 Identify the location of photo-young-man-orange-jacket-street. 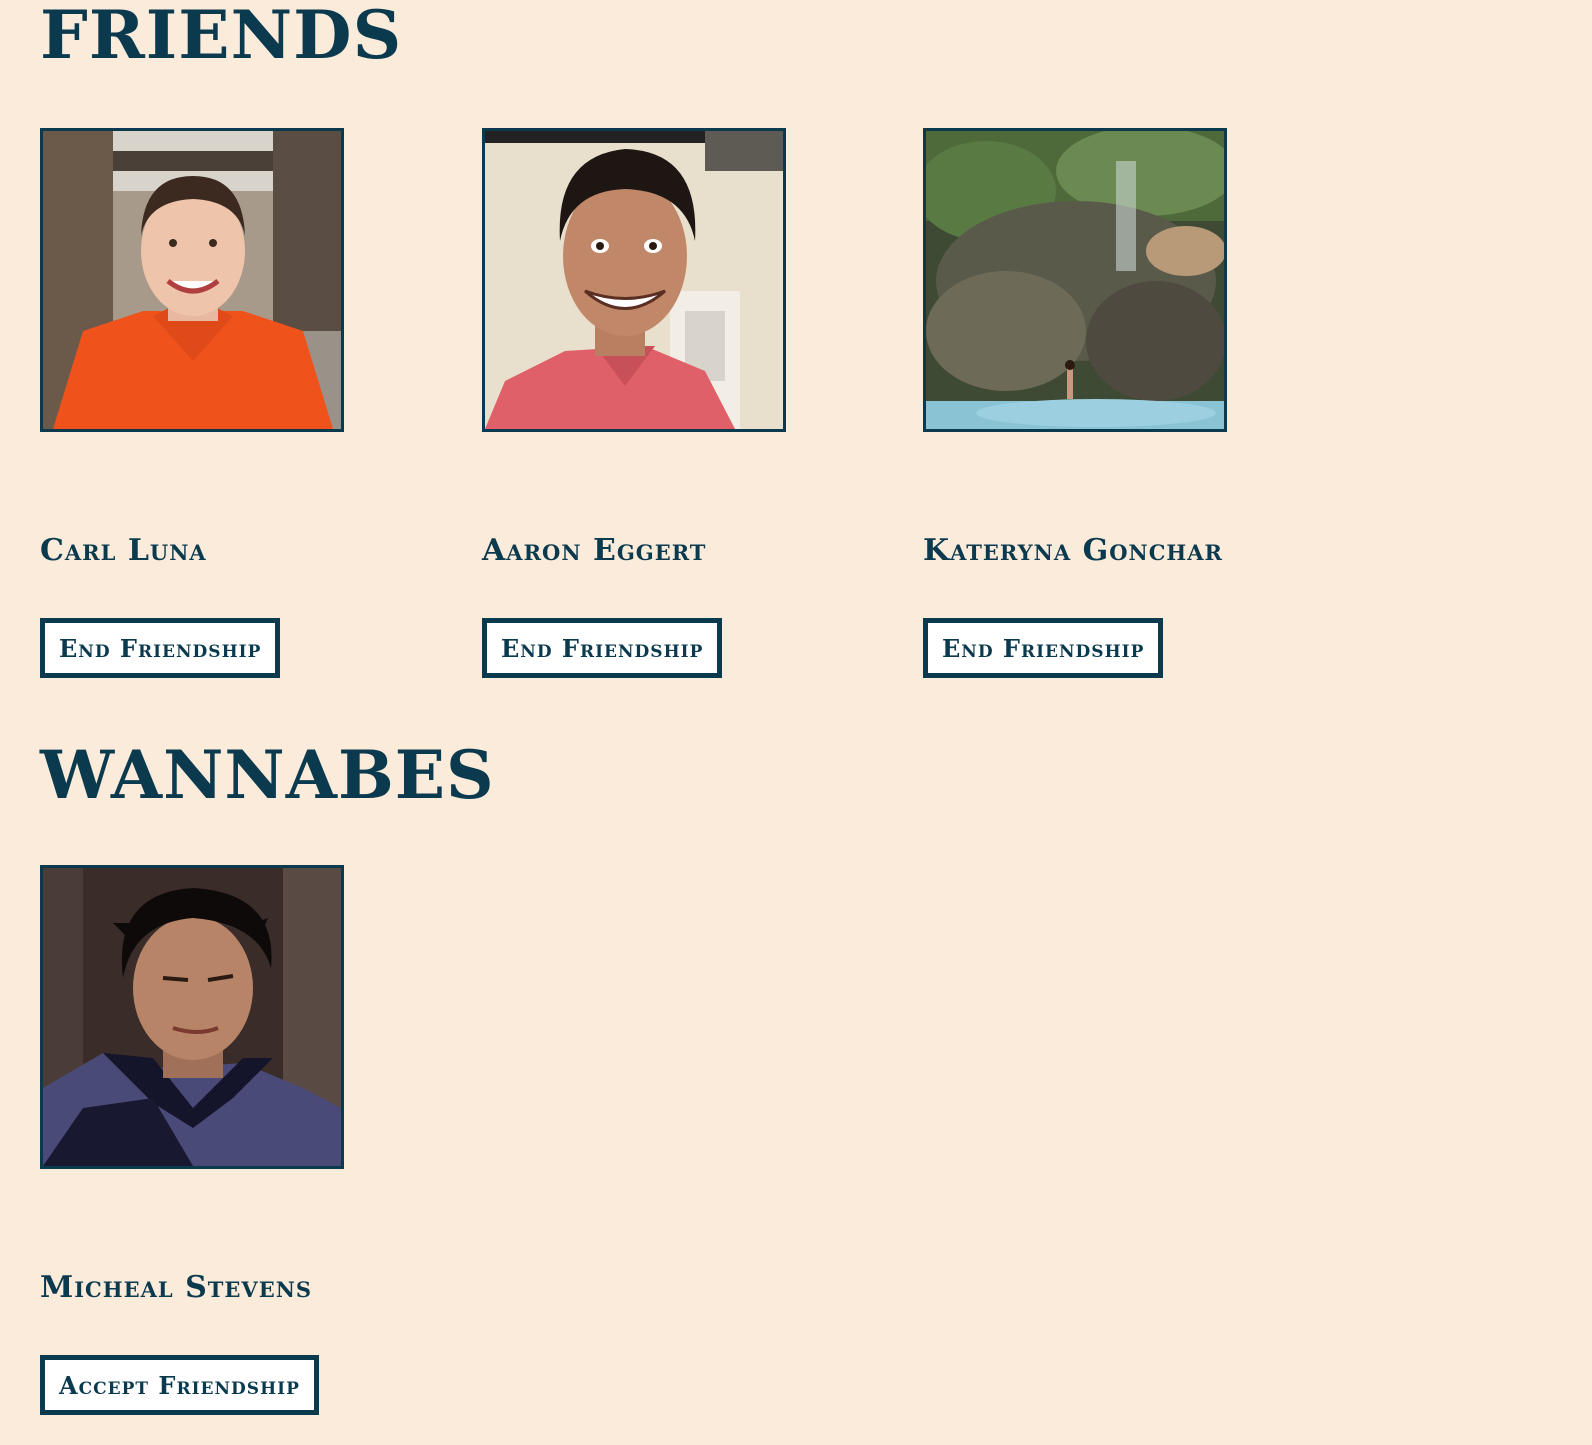
(192, 280).